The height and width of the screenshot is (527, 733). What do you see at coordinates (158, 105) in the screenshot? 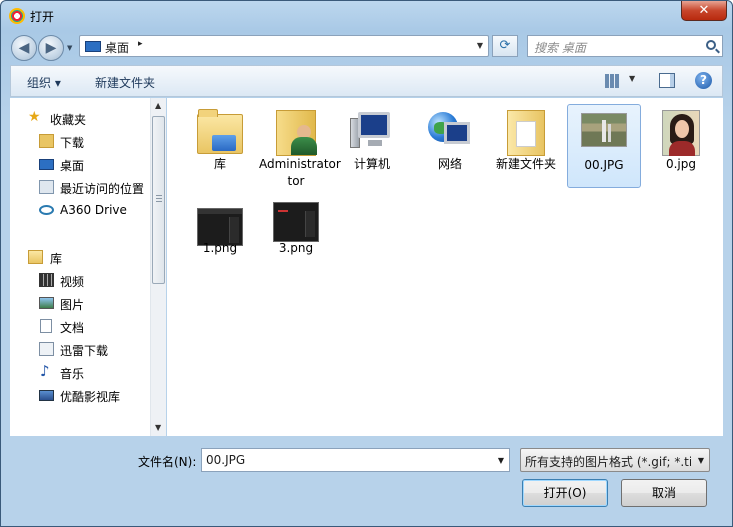
I see `scroll-up-icon: ▲` at bounding box center [158, 105].